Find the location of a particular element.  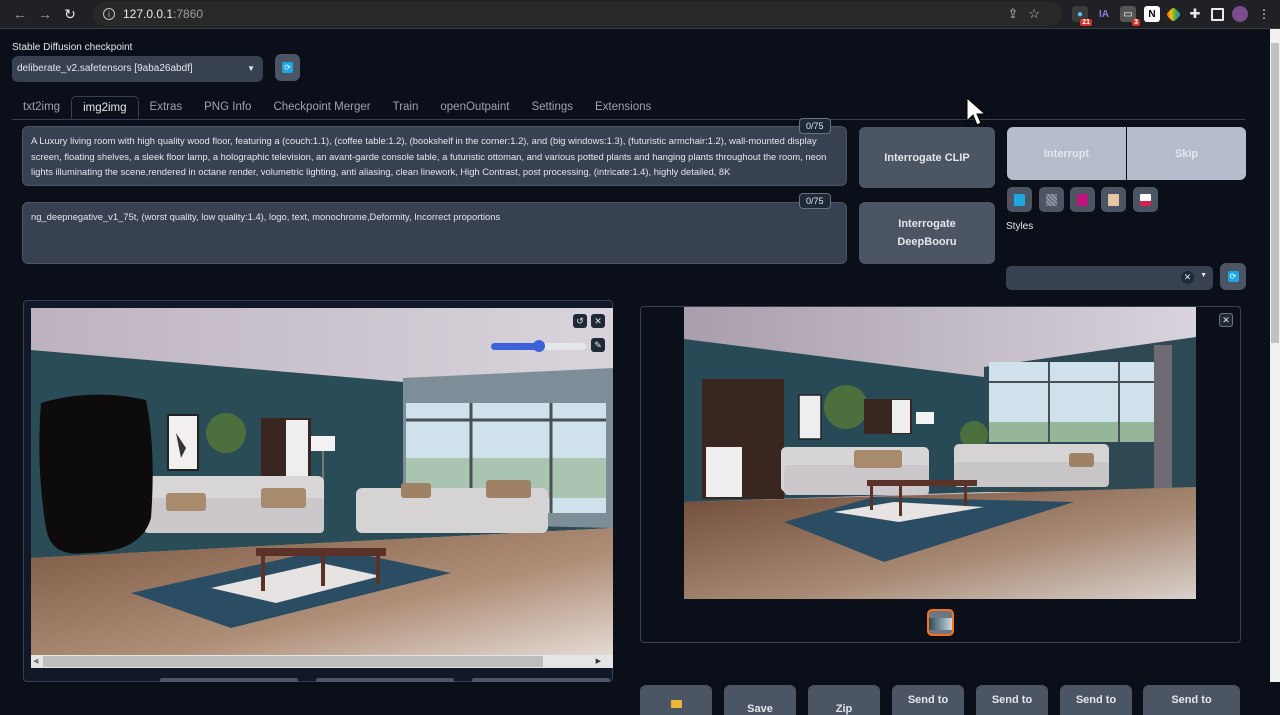

paint-icon is located at coordinates (1019, 199).